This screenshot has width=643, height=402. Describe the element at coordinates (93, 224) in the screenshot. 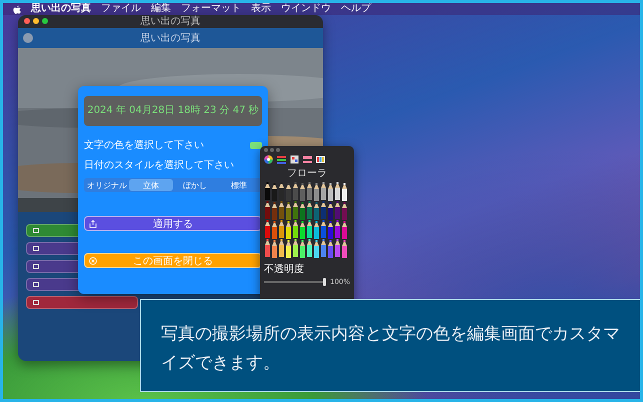

I see `share-icon` at that location.